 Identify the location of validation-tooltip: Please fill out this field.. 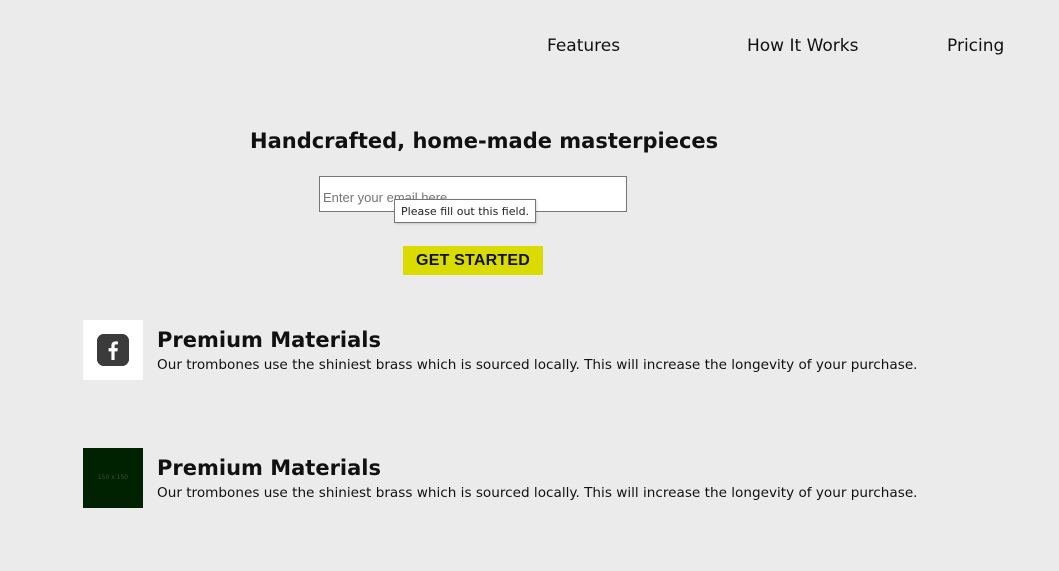
(465, 211).